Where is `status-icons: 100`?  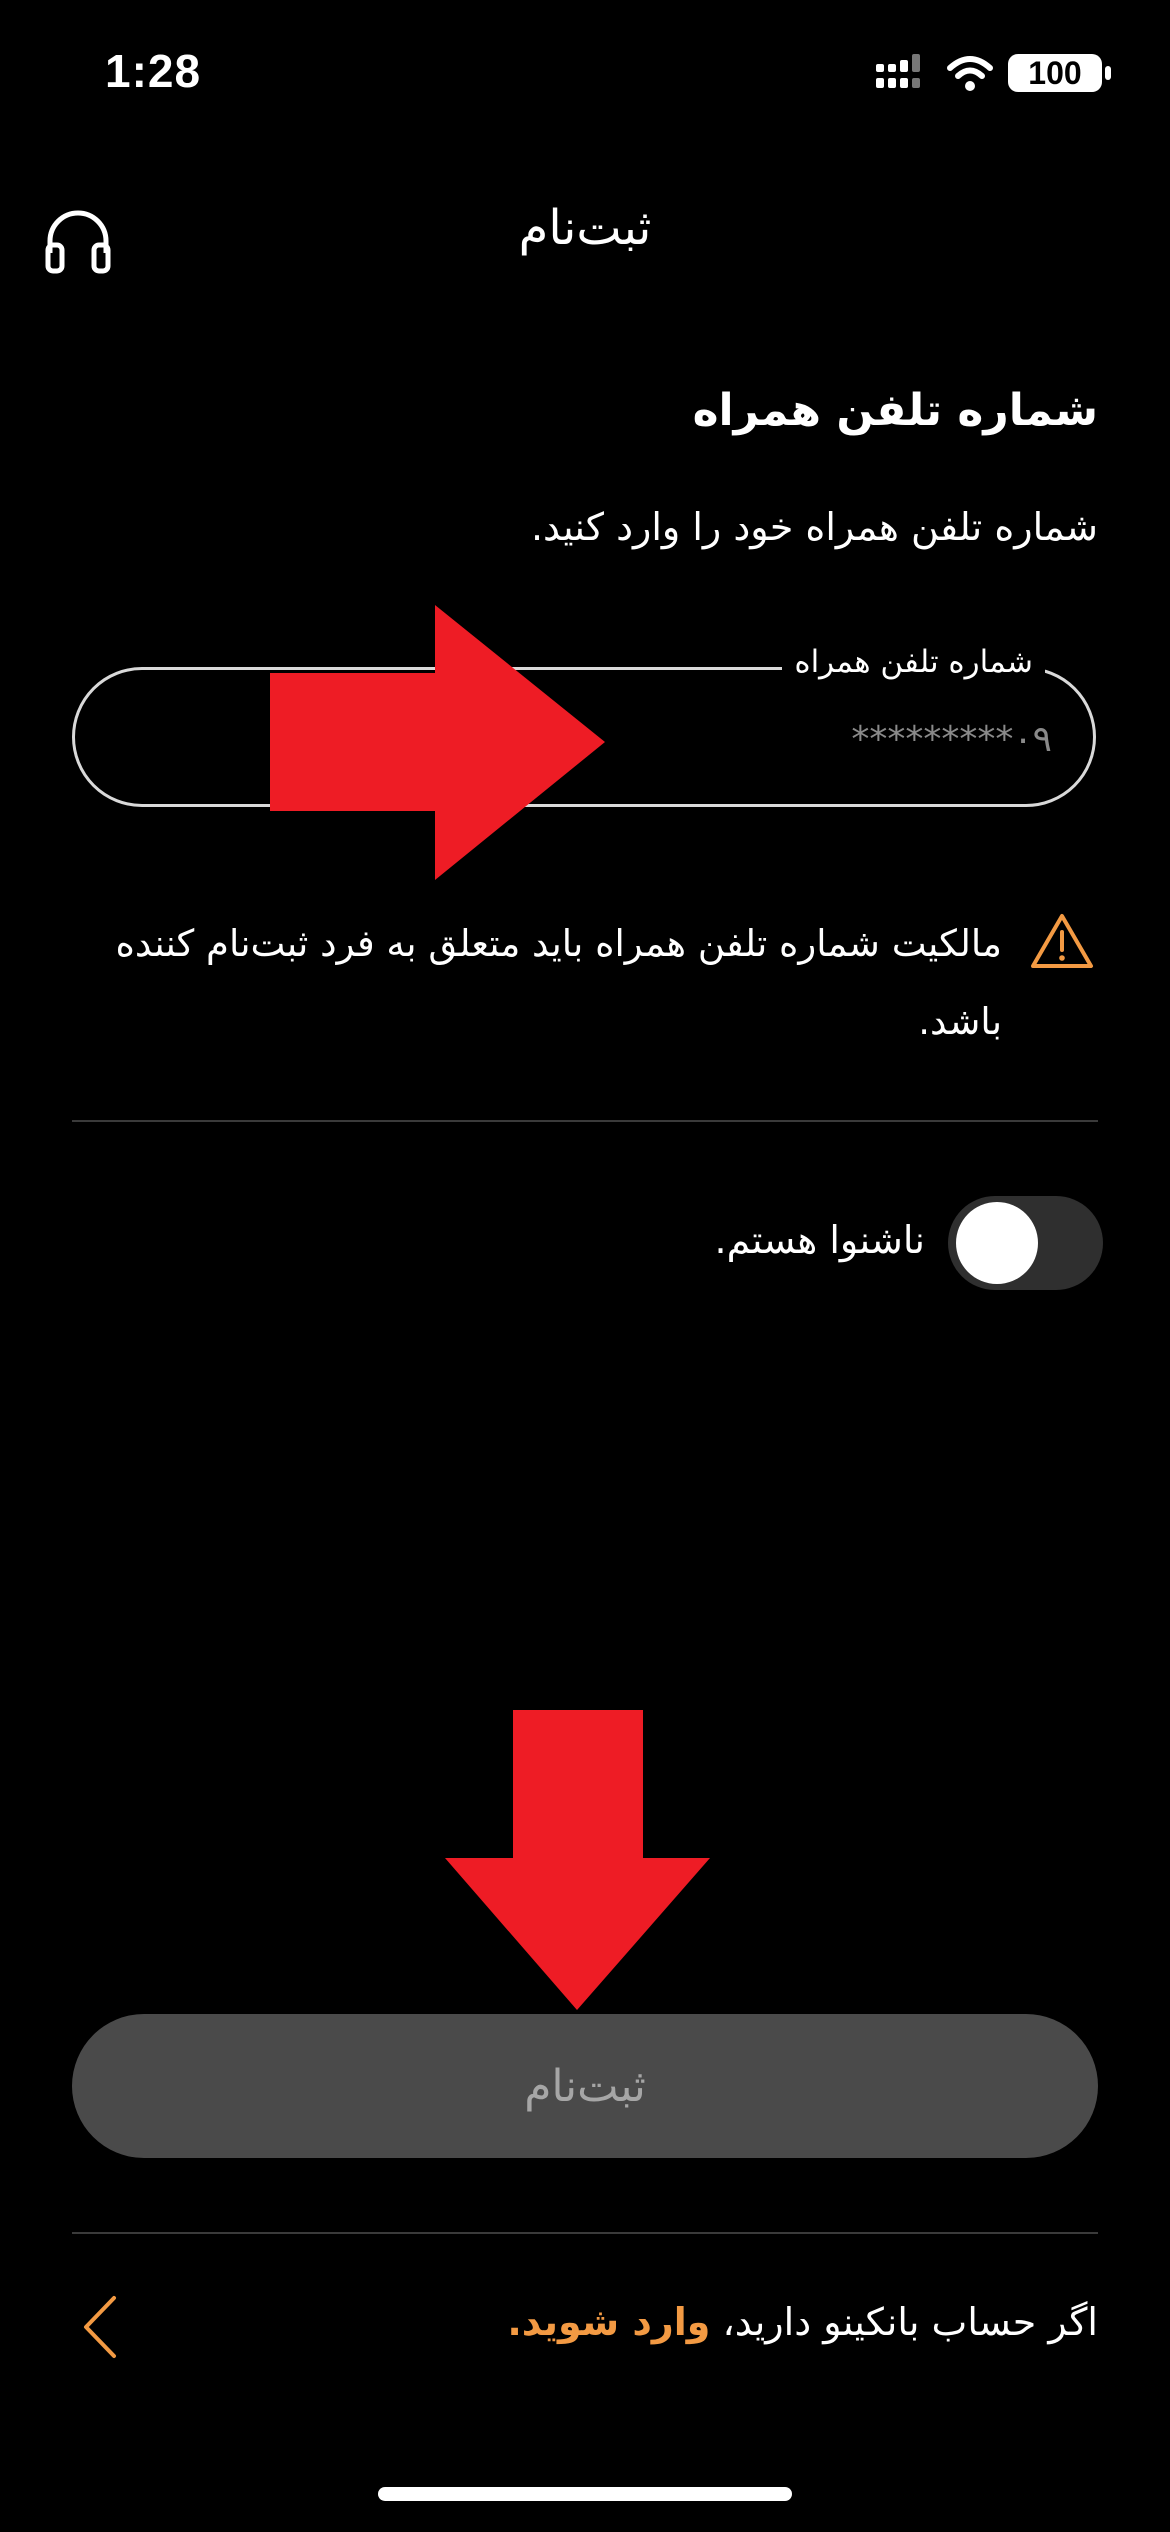 status-icons: 100 is located at coordinates (996, 74).